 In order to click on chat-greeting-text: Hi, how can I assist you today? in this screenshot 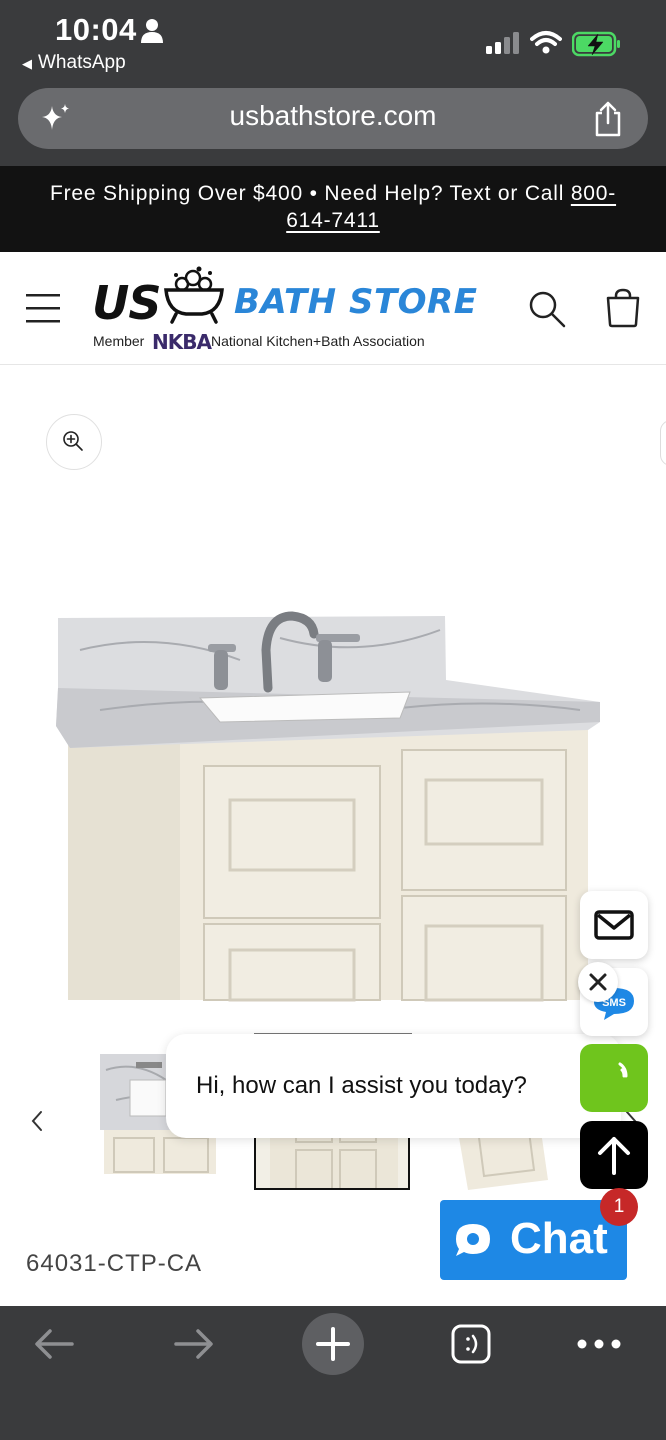, I will do `click(361, 1085)`.